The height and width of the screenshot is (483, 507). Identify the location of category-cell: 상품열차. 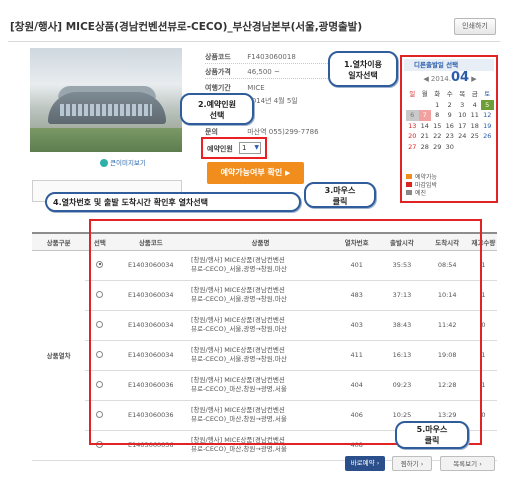
(59, 355).